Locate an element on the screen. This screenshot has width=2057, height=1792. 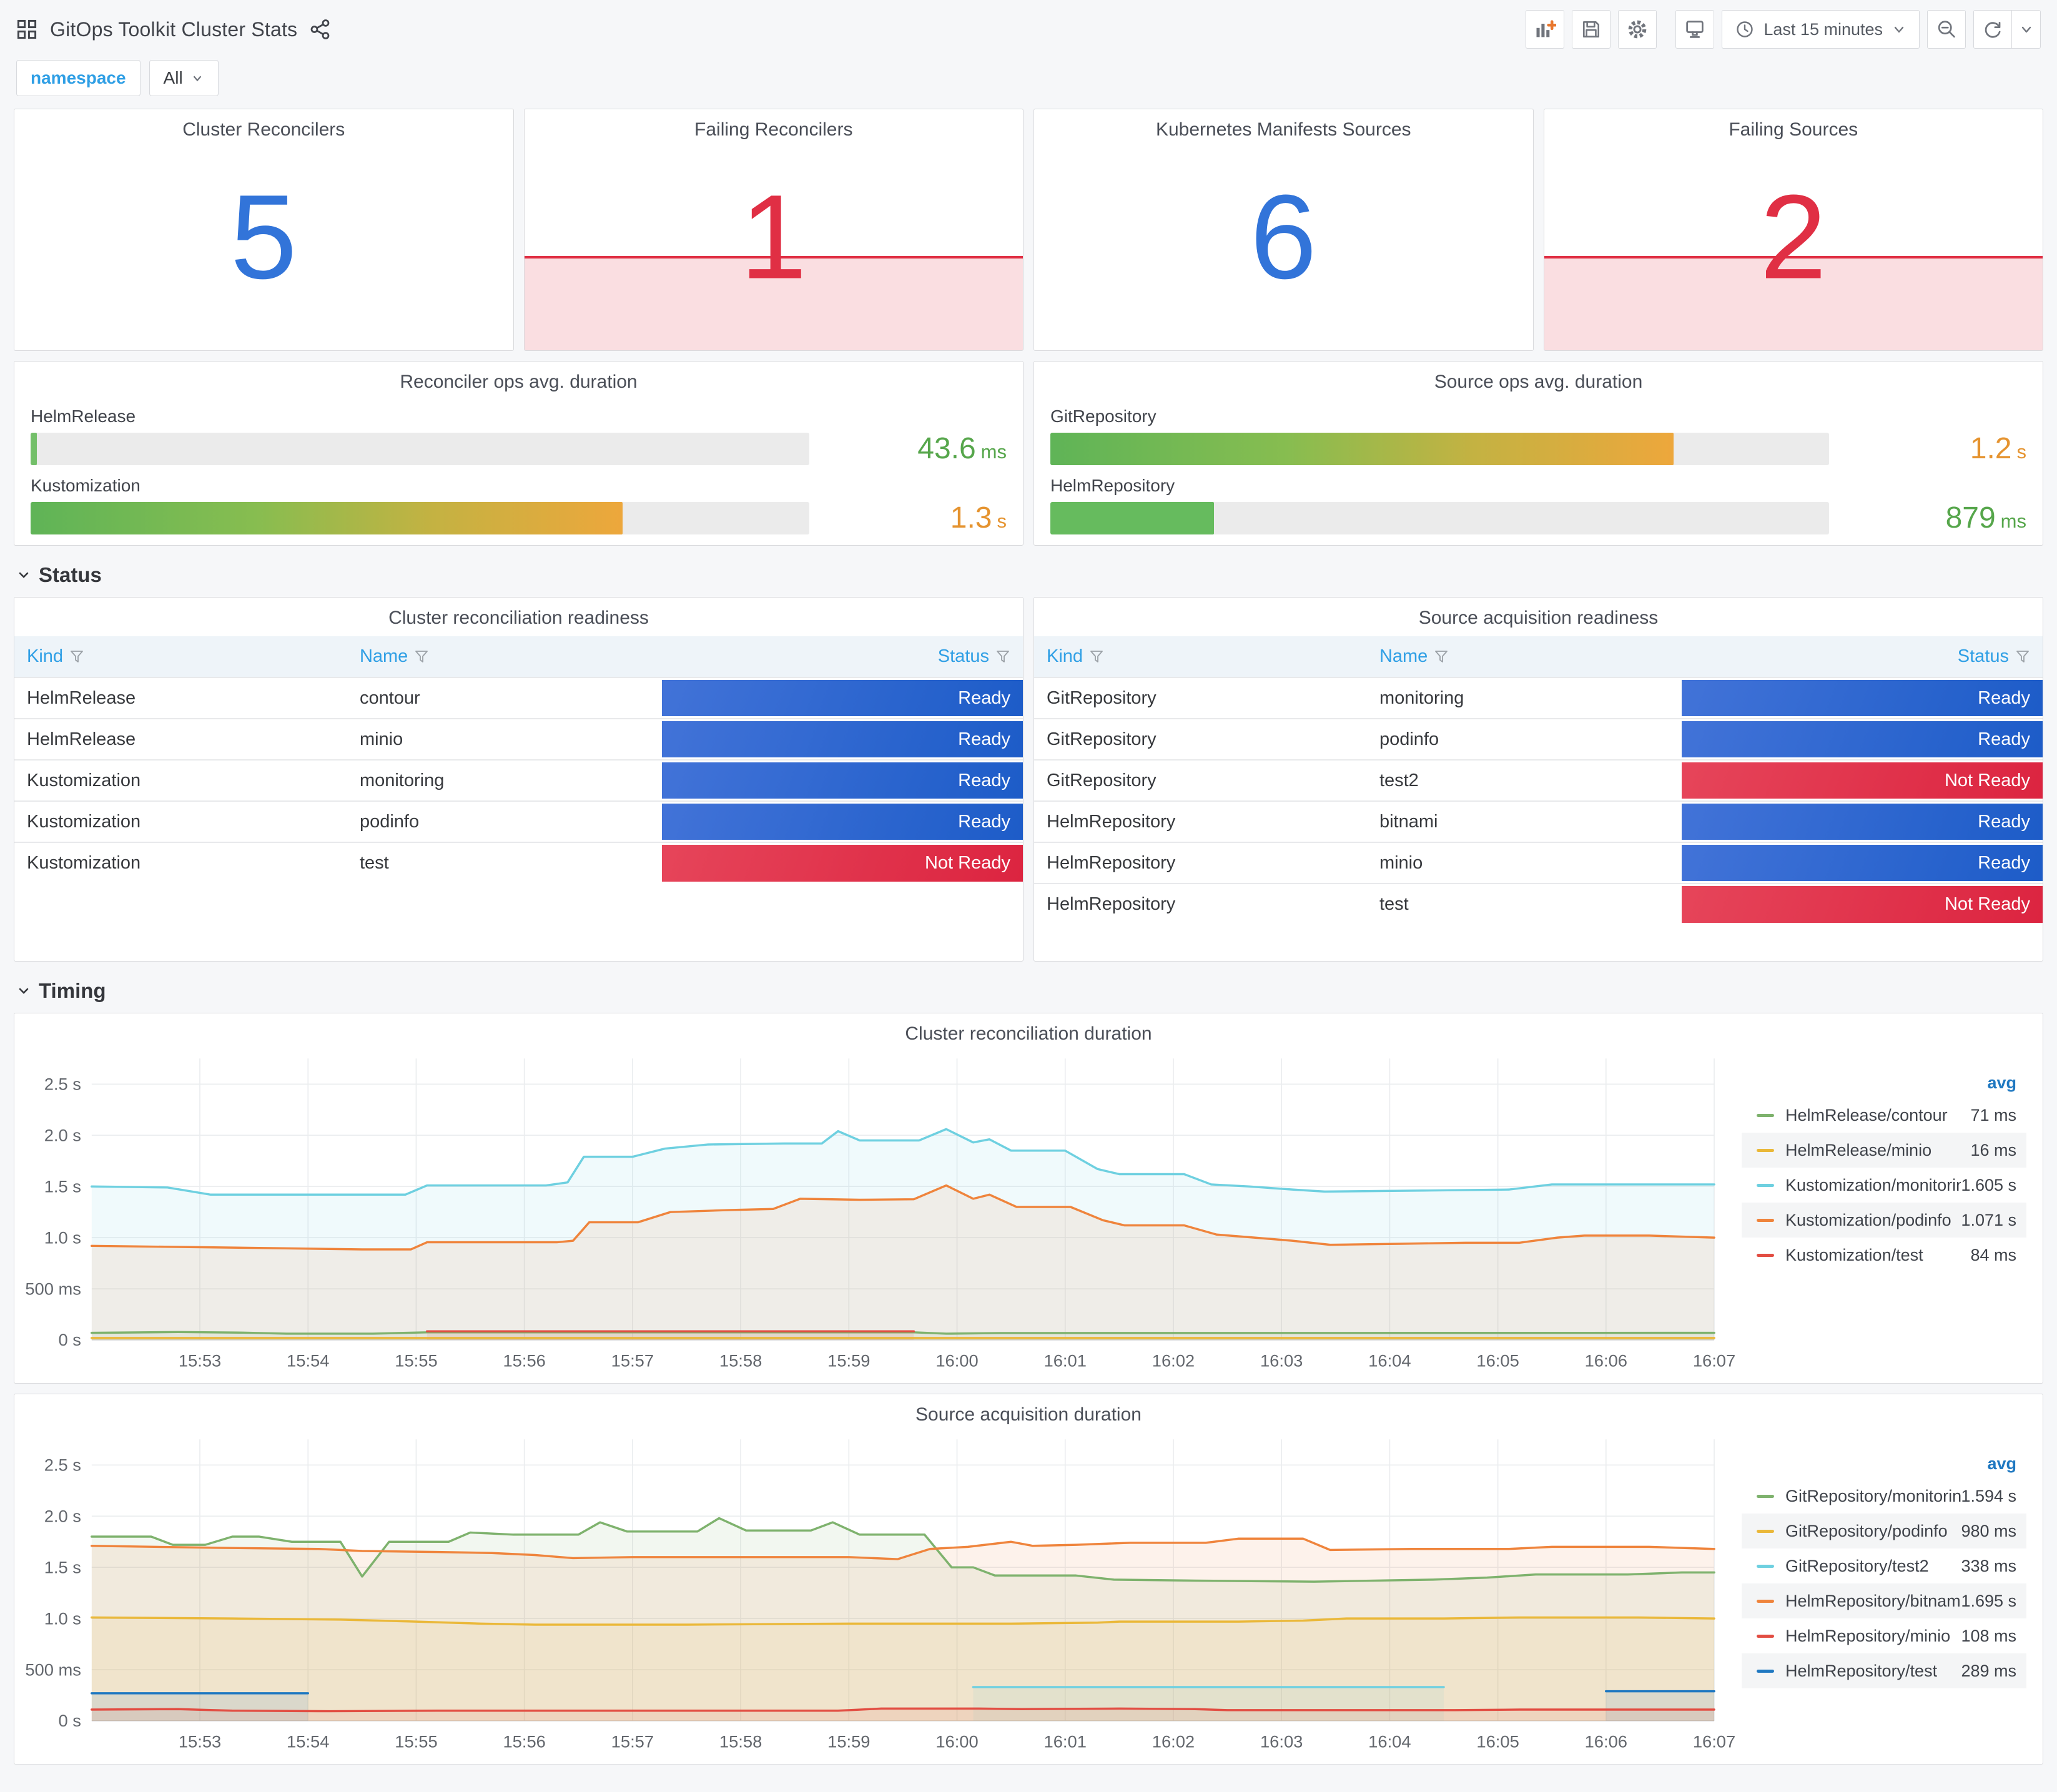
legend-item: GitRepository/monitoring 1.594 s is located at coordinates (1884, 1496).